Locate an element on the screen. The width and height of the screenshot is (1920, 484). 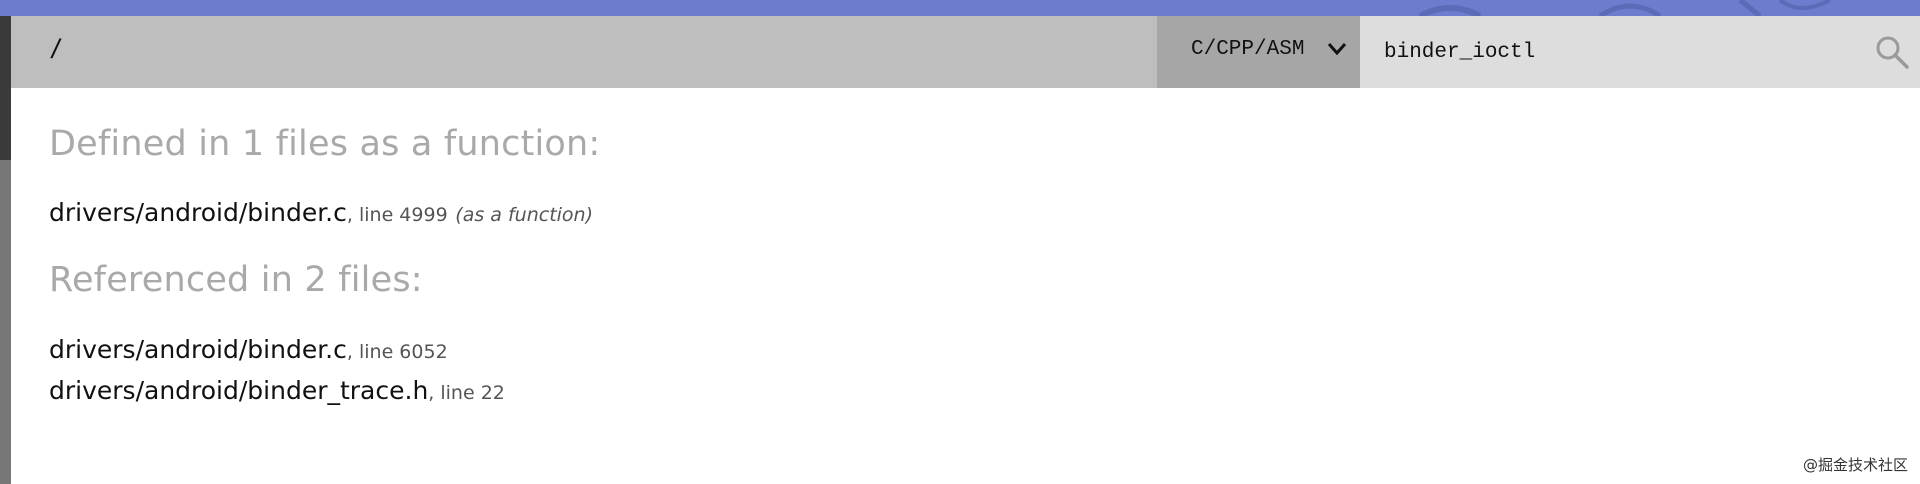
navbar: / C/CPP/ASM is located at coordinates (965, 52).